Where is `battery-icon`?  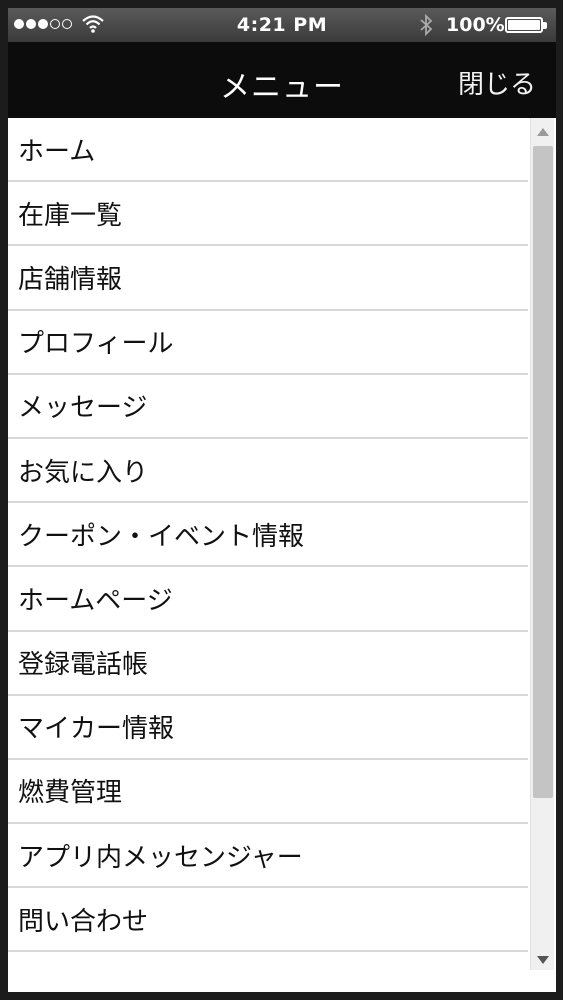
battery-icon is located at coordinates (526, 25).